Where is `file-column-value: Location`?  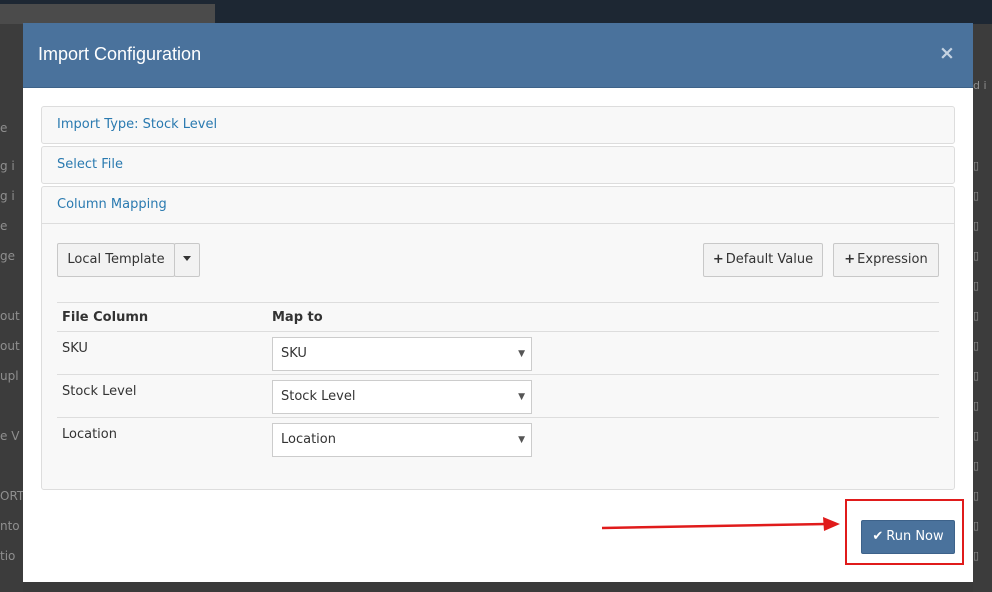 file-column-value: Location is located at coordinates (89, 434).